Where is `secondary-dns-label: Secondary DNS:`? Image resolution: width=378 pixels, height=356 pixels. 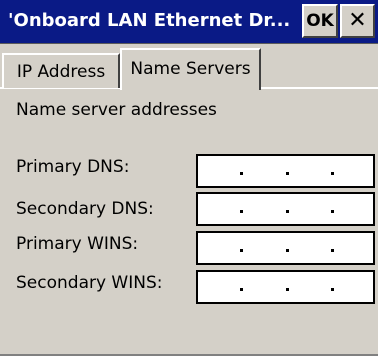
secondary-dns-label: Secondary DNS: is located at coordinates (85, 209).